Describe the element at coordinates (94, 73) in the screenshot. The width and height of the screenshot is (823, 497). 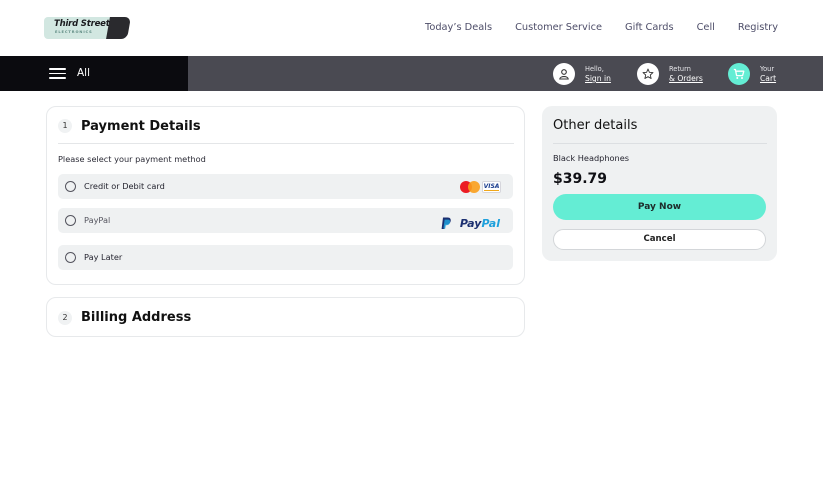
I see `all-menu-button: All` at that location.